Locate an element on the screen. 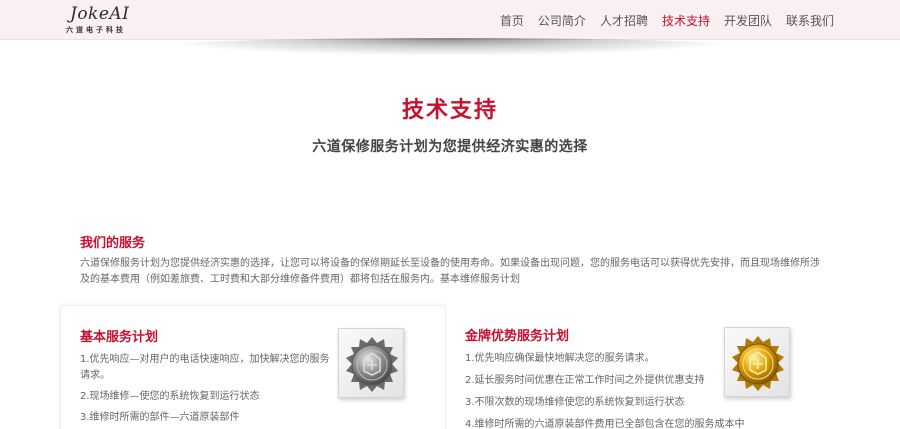 This screenshot has height=429, width=900. page-subtitle: 六道保修服务计划为您提供经济实惠的选择 is located at coordinates (450, 147).